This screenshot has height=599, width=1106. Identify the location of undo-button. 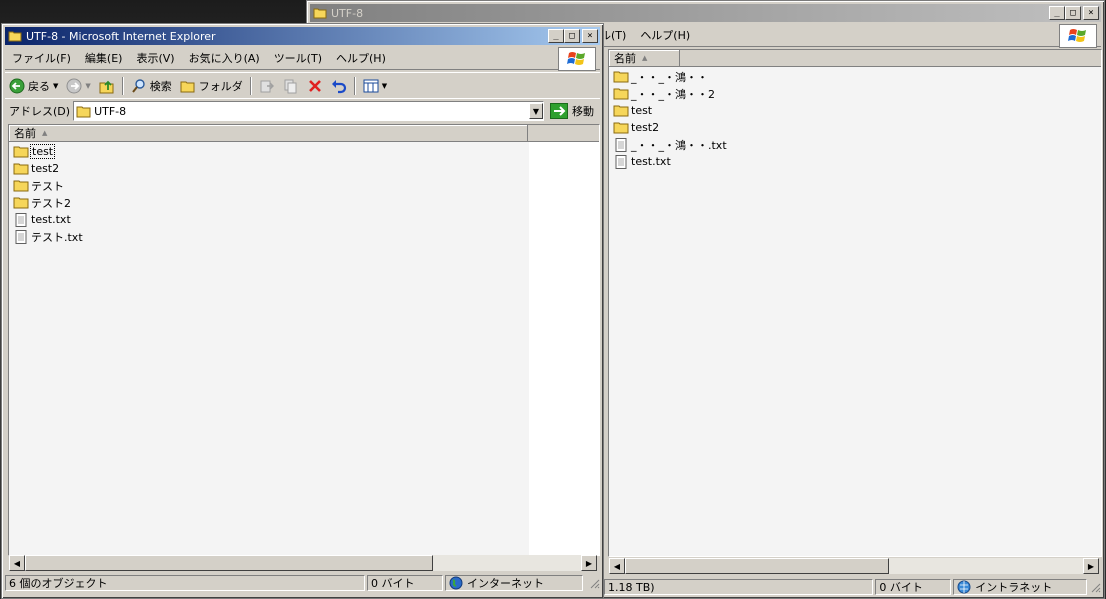
(339, 86).